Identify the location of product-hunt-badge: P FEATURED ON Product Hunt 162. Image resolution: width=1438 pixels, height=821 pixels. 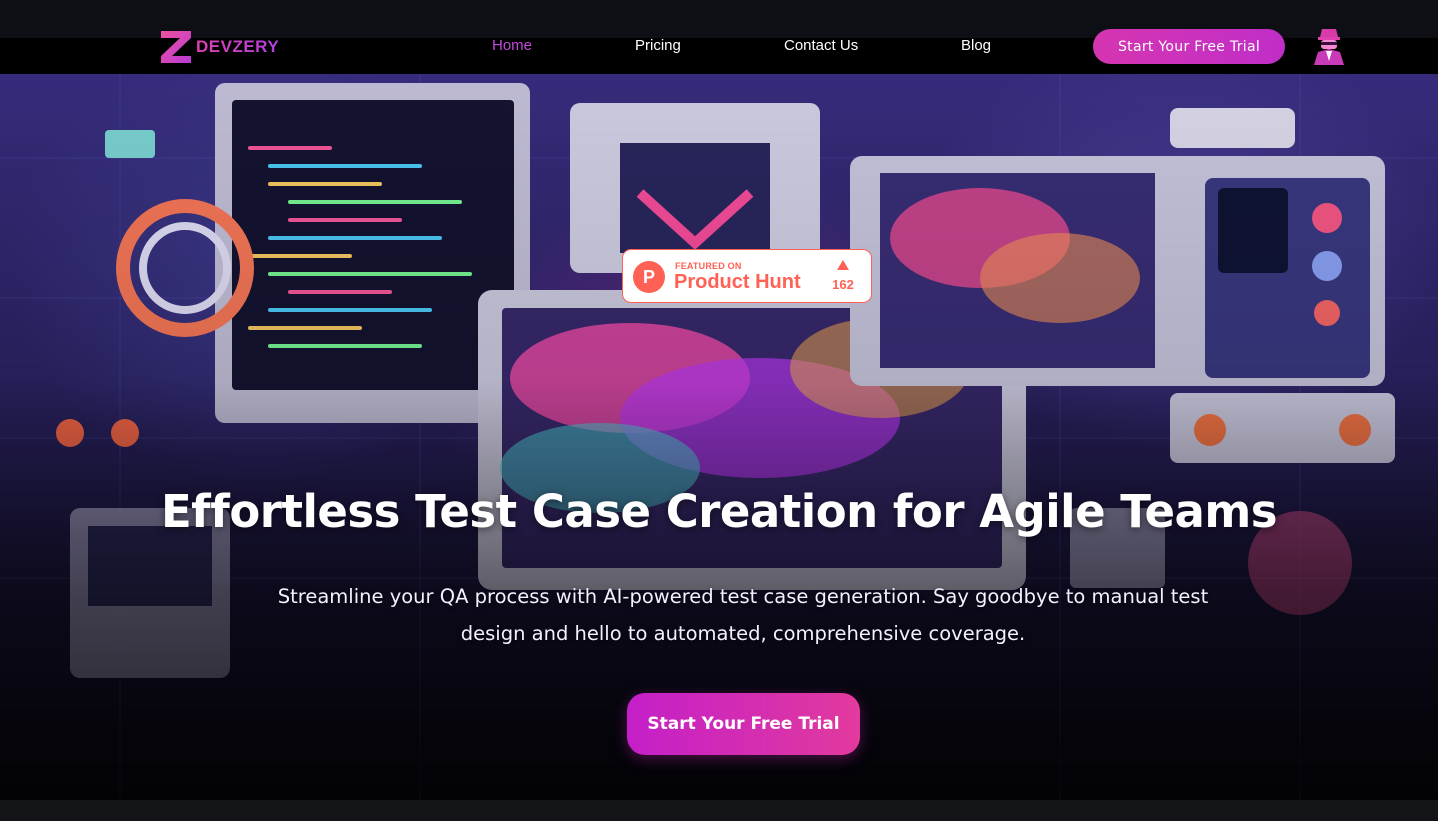
(747, 276).